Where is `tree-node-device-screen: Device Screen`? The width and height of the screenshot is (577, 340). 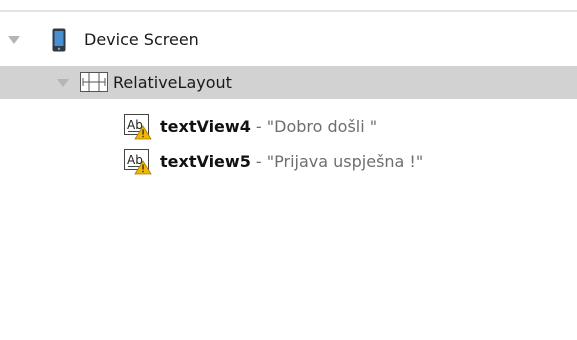
tree-node-device-screen: Device Screen is located at coordinates (288, 40).